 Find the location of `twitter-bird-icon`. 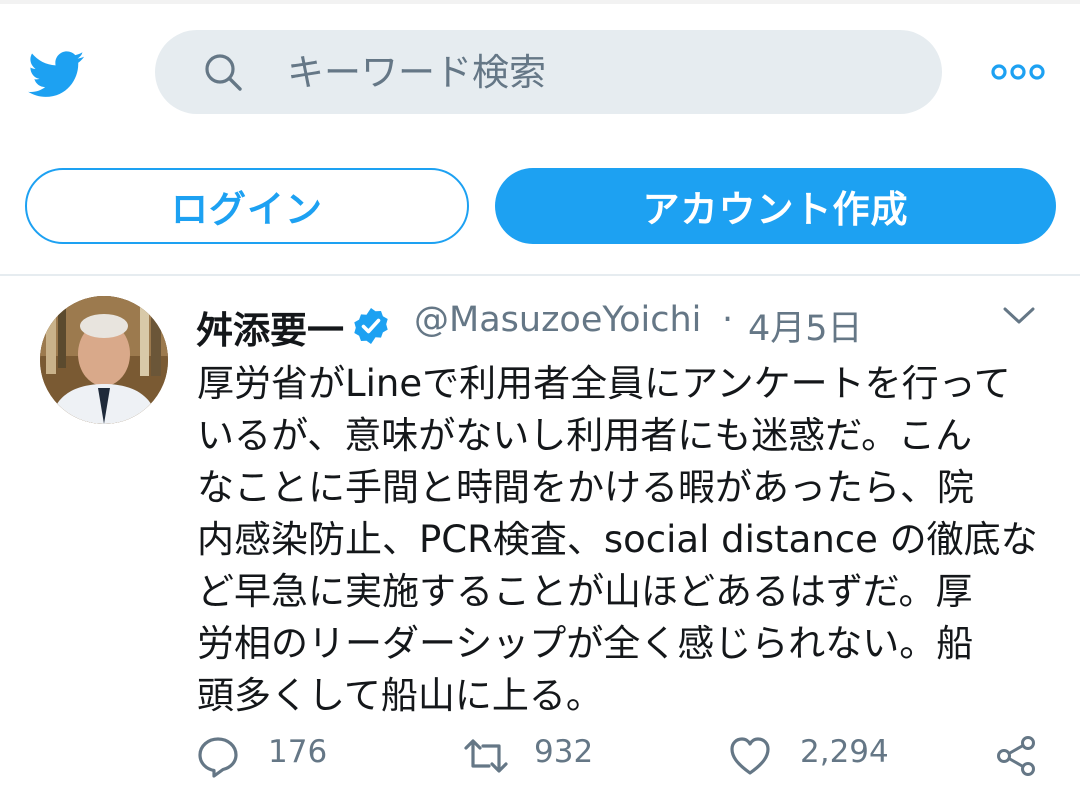

twitter-bird-icon is located at coordinates (57, 74).